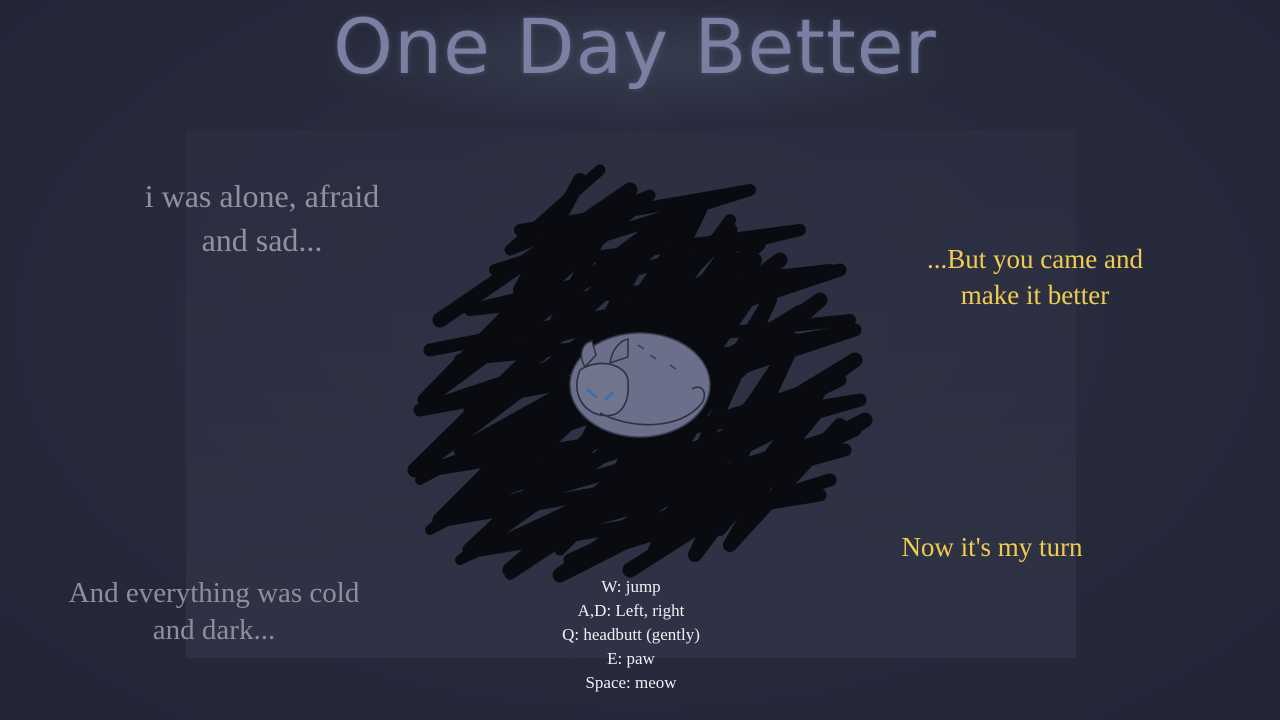  What do you see at coordinates (631, 586) in the screenshot?
I see `control-jump: W: jump` at bounding box center [631, 586].